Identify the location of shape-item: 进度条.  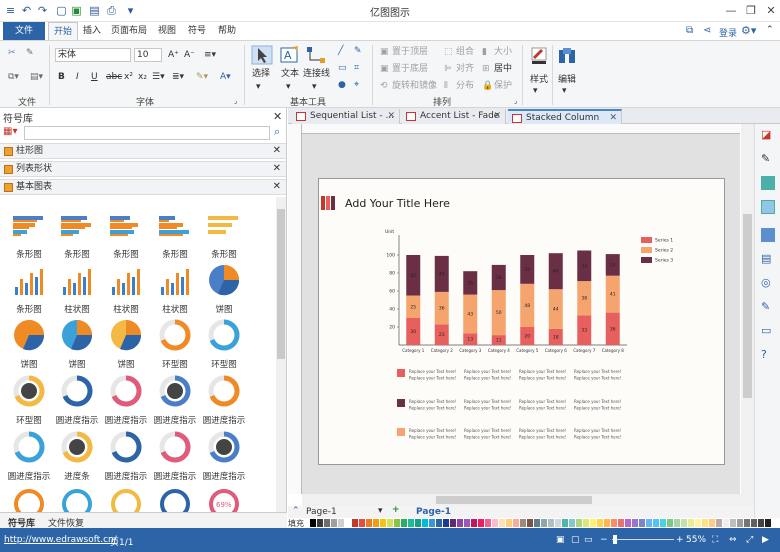
(77, 456).